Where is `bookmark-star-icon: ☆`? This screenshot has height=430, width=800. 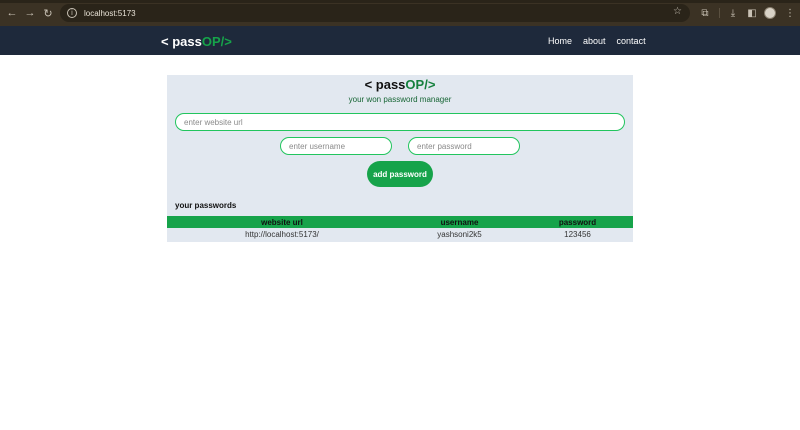
bookmark-star-icon: ☆ is located at coordinates (677, 11).